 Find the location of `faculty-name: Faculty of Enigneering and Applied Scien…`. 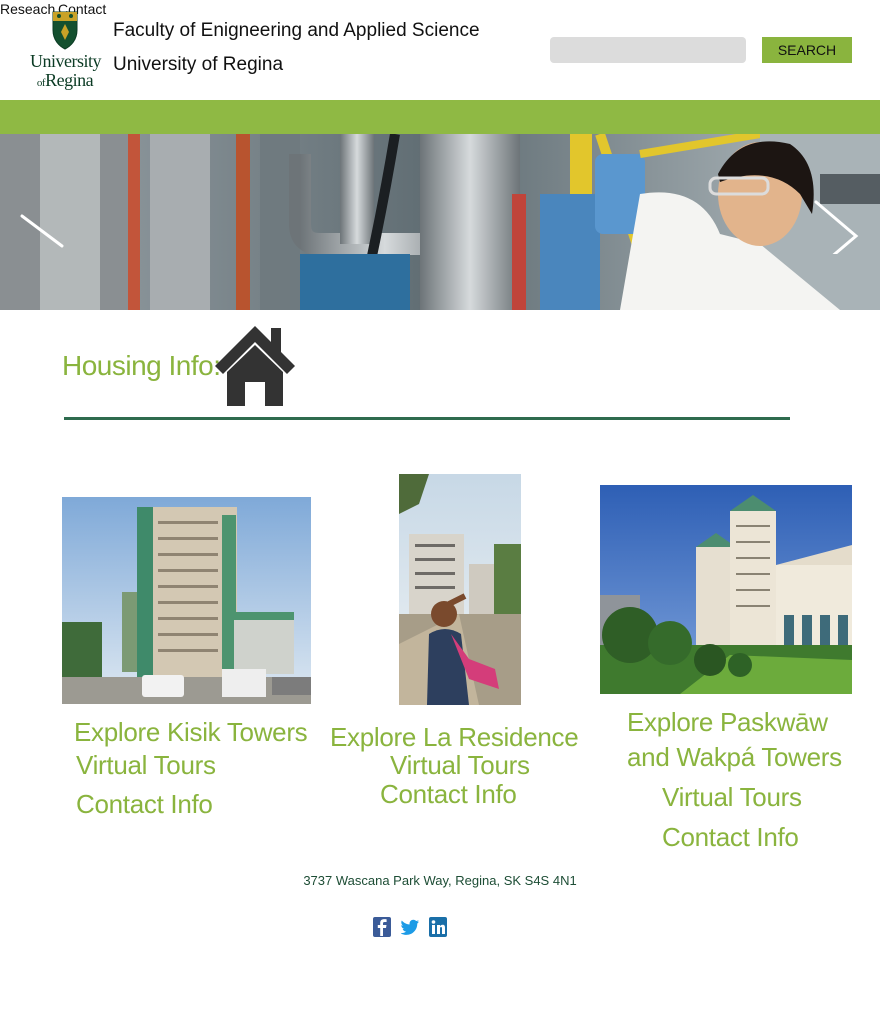

faculty-name: Faculty of Enigneering and Applied Scien… is located at coordinates (296, 30).